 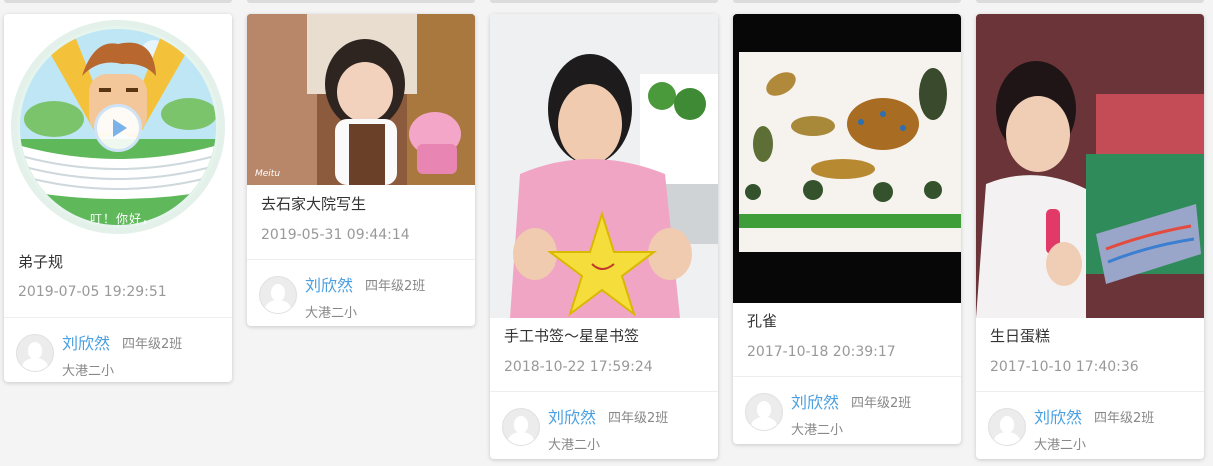 I want to click on photo-watermark: Meitu, so click(x=268, y=174).